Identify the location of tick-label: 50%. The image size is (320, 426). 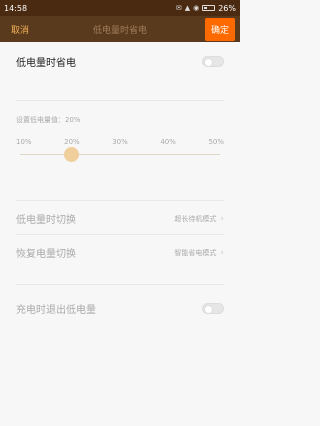
(216, 142).